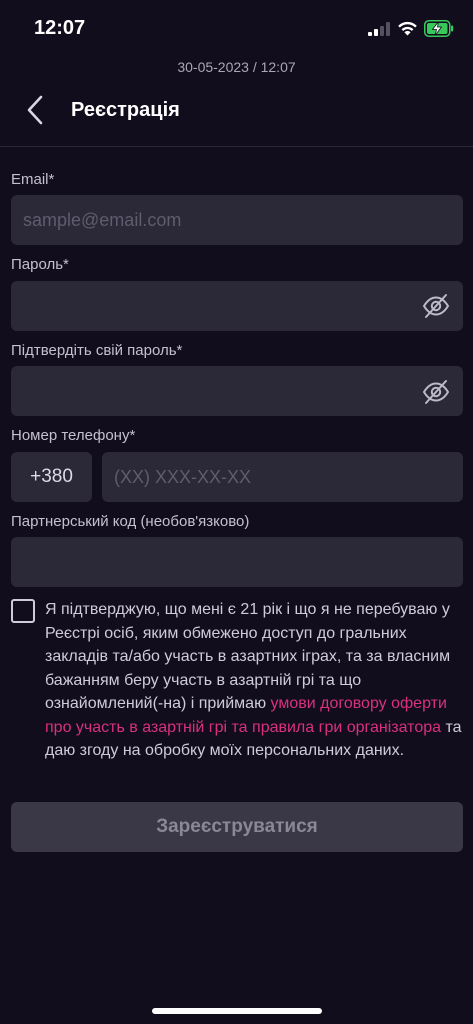 This screenshot has width=473, height=1024. Describe the element at coordinates (236, 114) in the screenshot. I see `header: Реєстрація` at that location.